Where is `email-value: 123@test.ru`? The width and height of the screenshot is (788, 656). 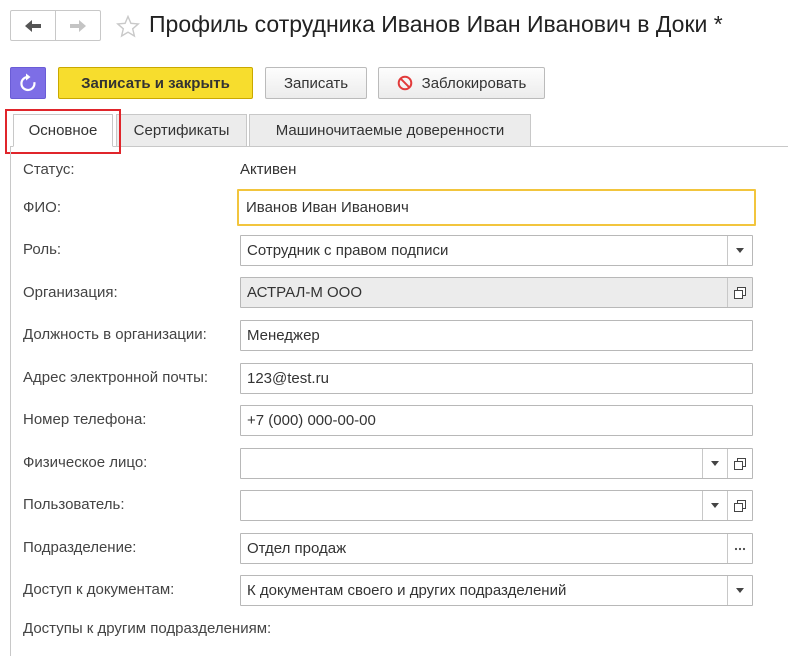 email-value: 123@test.ru is located at coordinates (288, 378).